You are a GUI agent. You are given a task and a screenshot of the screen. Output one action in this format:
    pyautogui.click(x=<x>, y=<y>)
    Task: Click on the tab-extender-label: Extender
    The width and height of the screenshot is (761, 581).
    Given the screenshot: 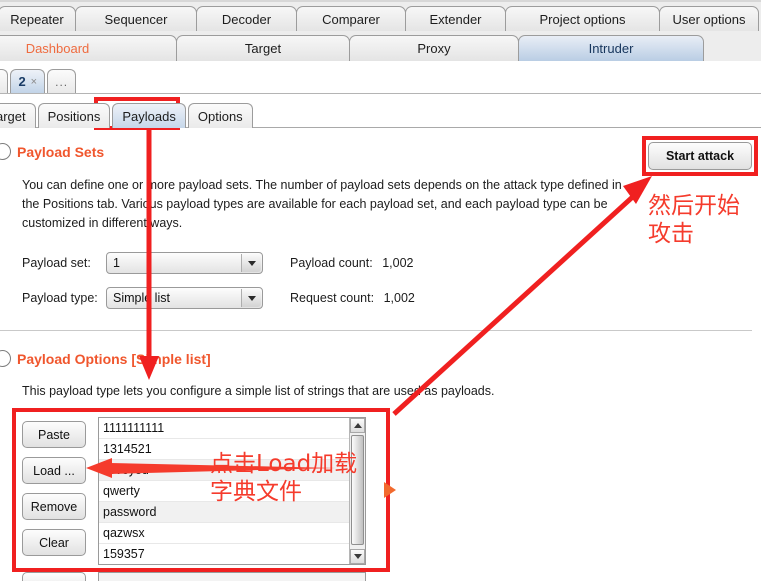 What is the action you would take?
    pyautogui.click(x=455, y=19)
    